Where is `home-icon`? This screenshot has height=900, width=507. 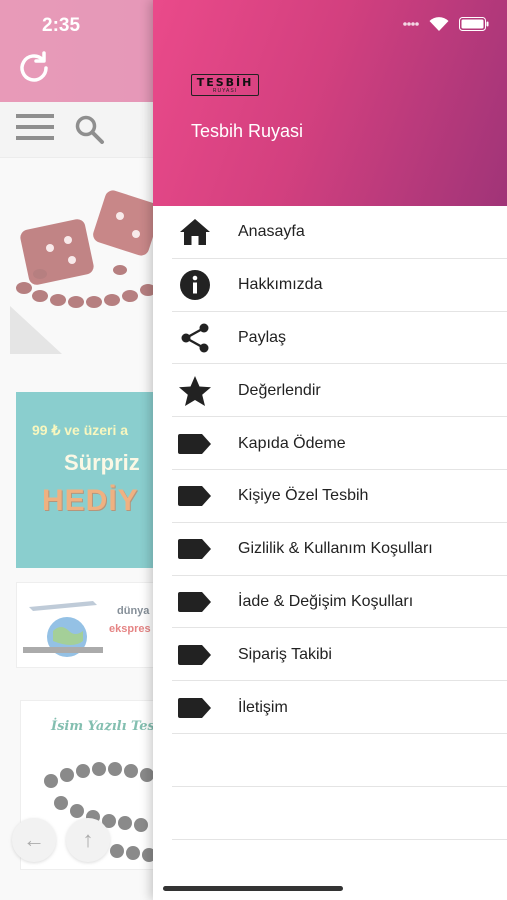
home-icon is located at coordinates (195, 232).